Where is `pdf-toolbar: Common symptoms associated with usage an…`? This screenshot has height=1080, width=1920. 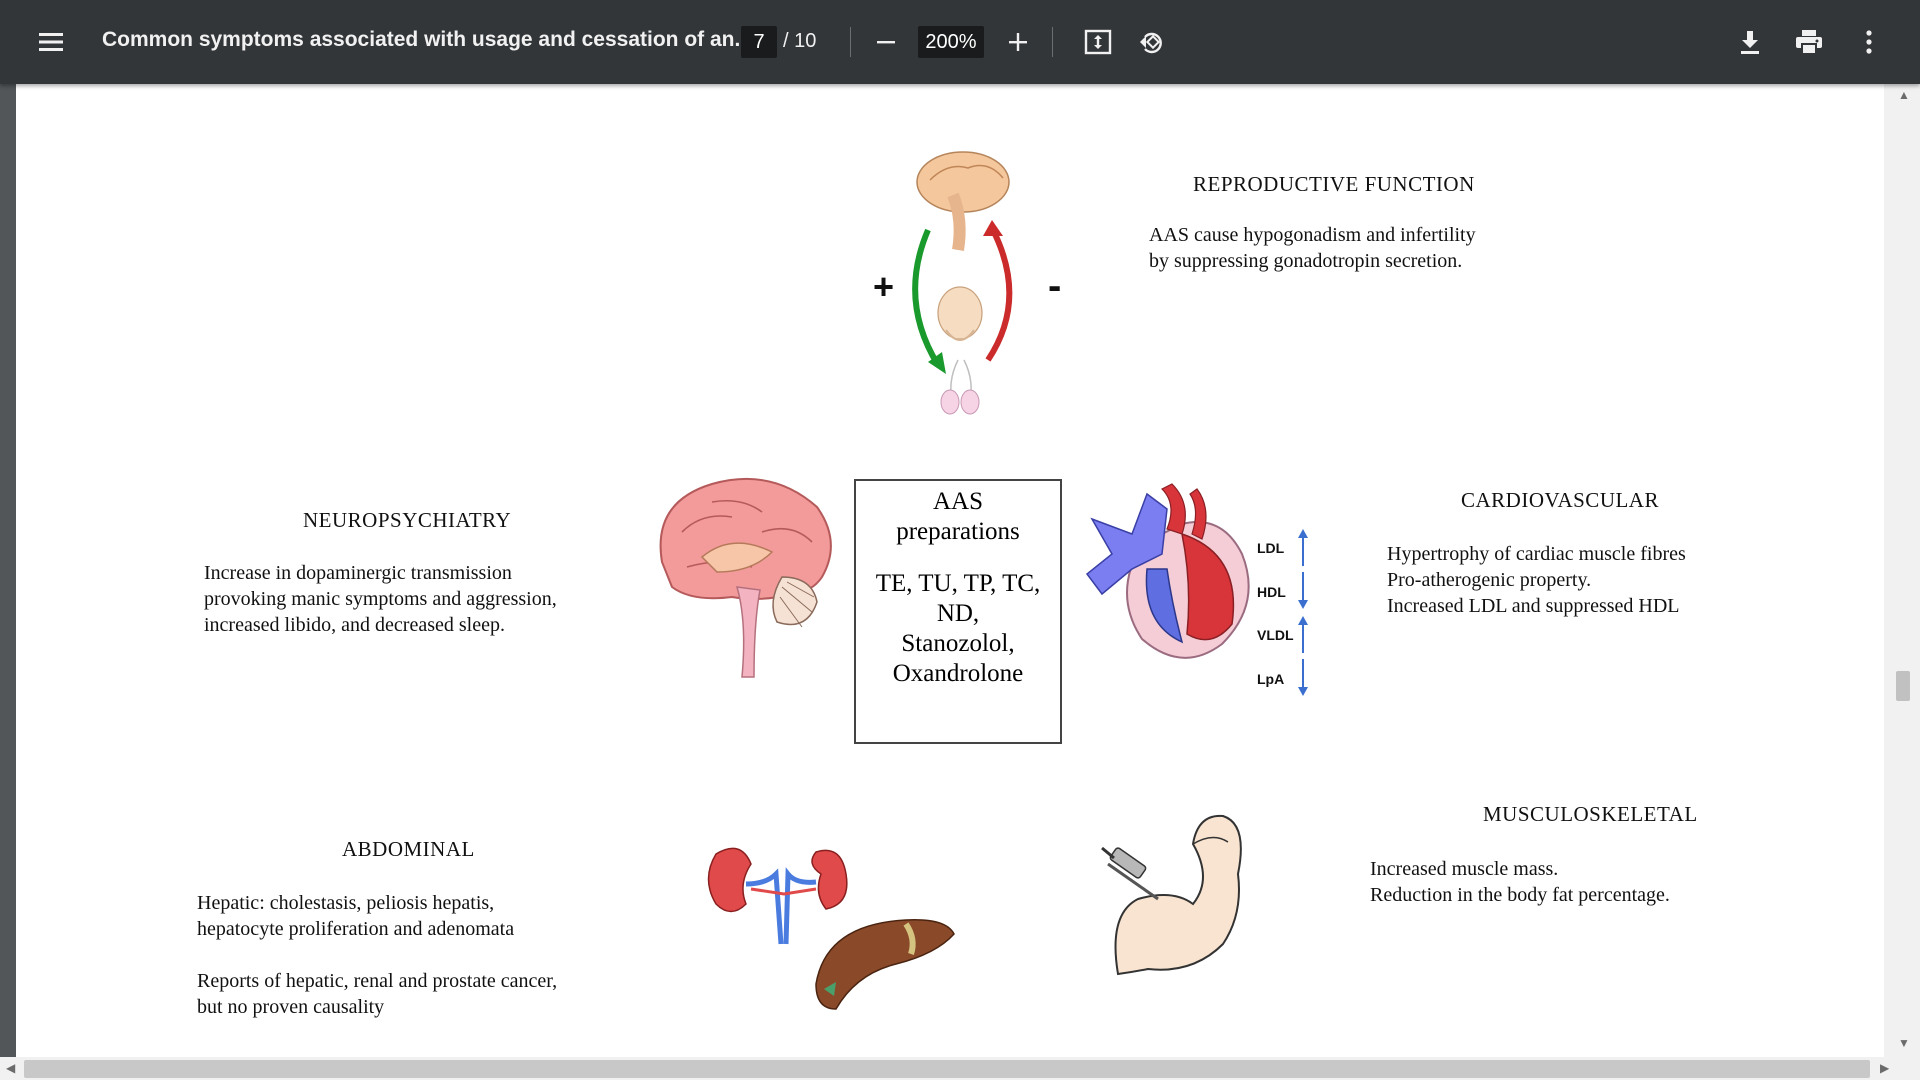 pdf-toolbar: Common symptoms associated with usage an… is located at coordinates (960, 42).